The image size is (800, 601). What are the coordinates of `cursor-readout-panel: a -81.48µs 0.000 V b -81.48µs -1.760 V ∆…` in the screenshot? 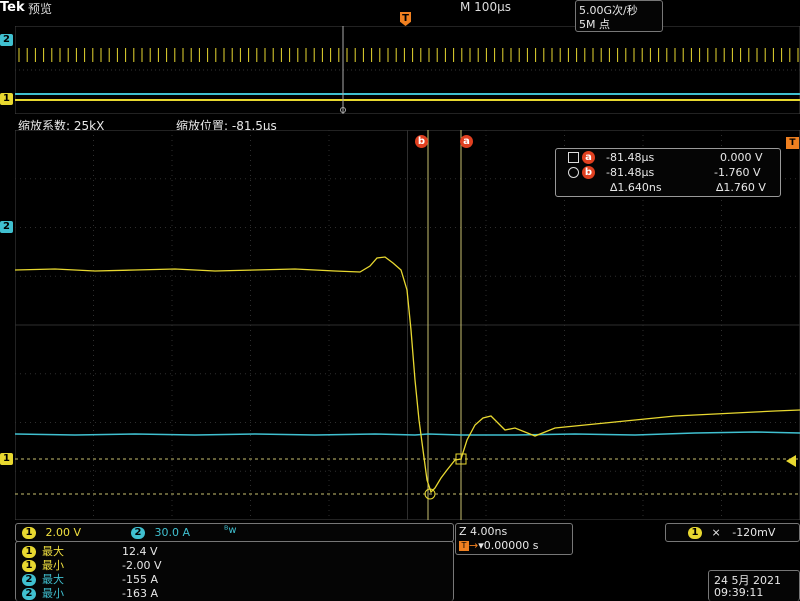 It's located at (668, 172).